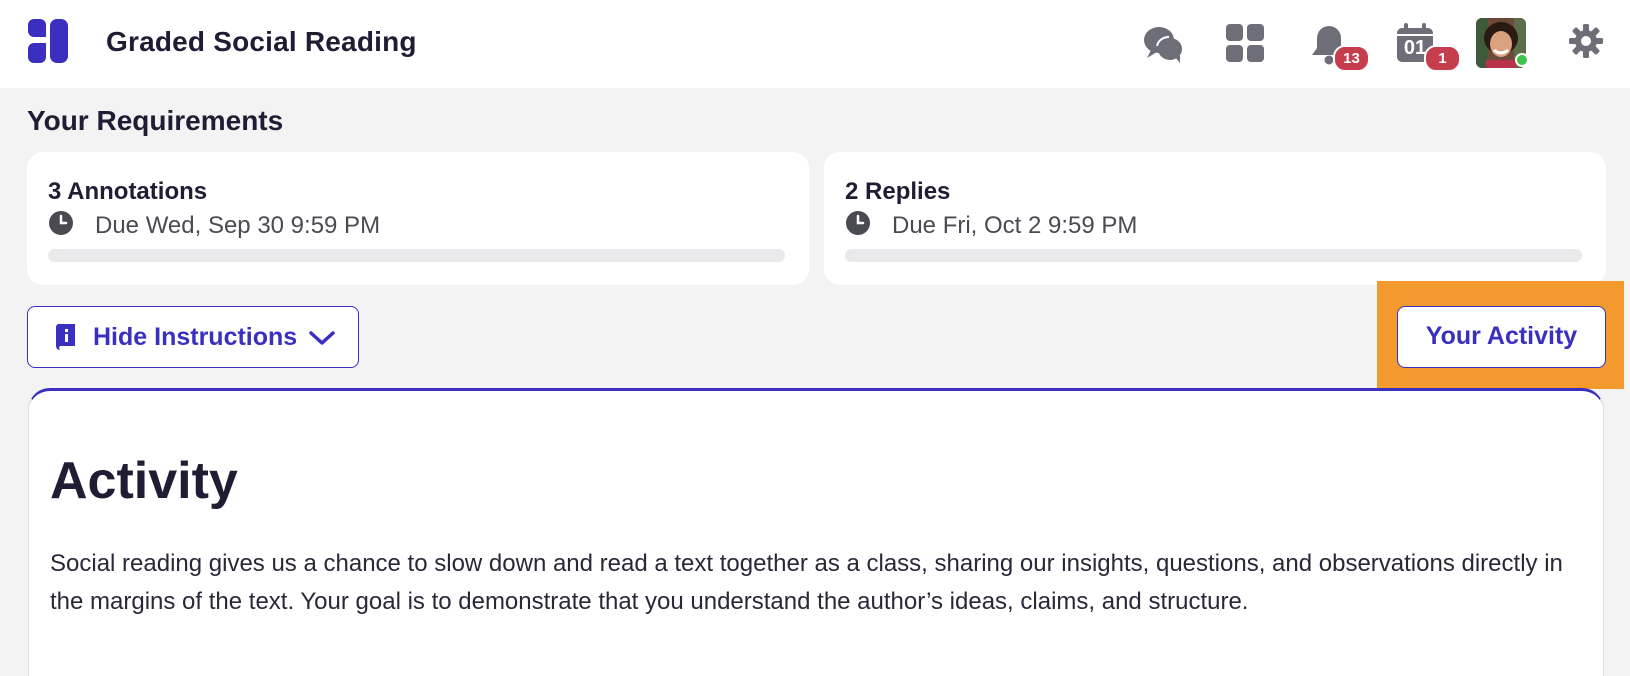  What do you see at coordinates (1442, 58) in the screenshot?
I see `calendar-badge: 1` at bounding box center [1442, 58].